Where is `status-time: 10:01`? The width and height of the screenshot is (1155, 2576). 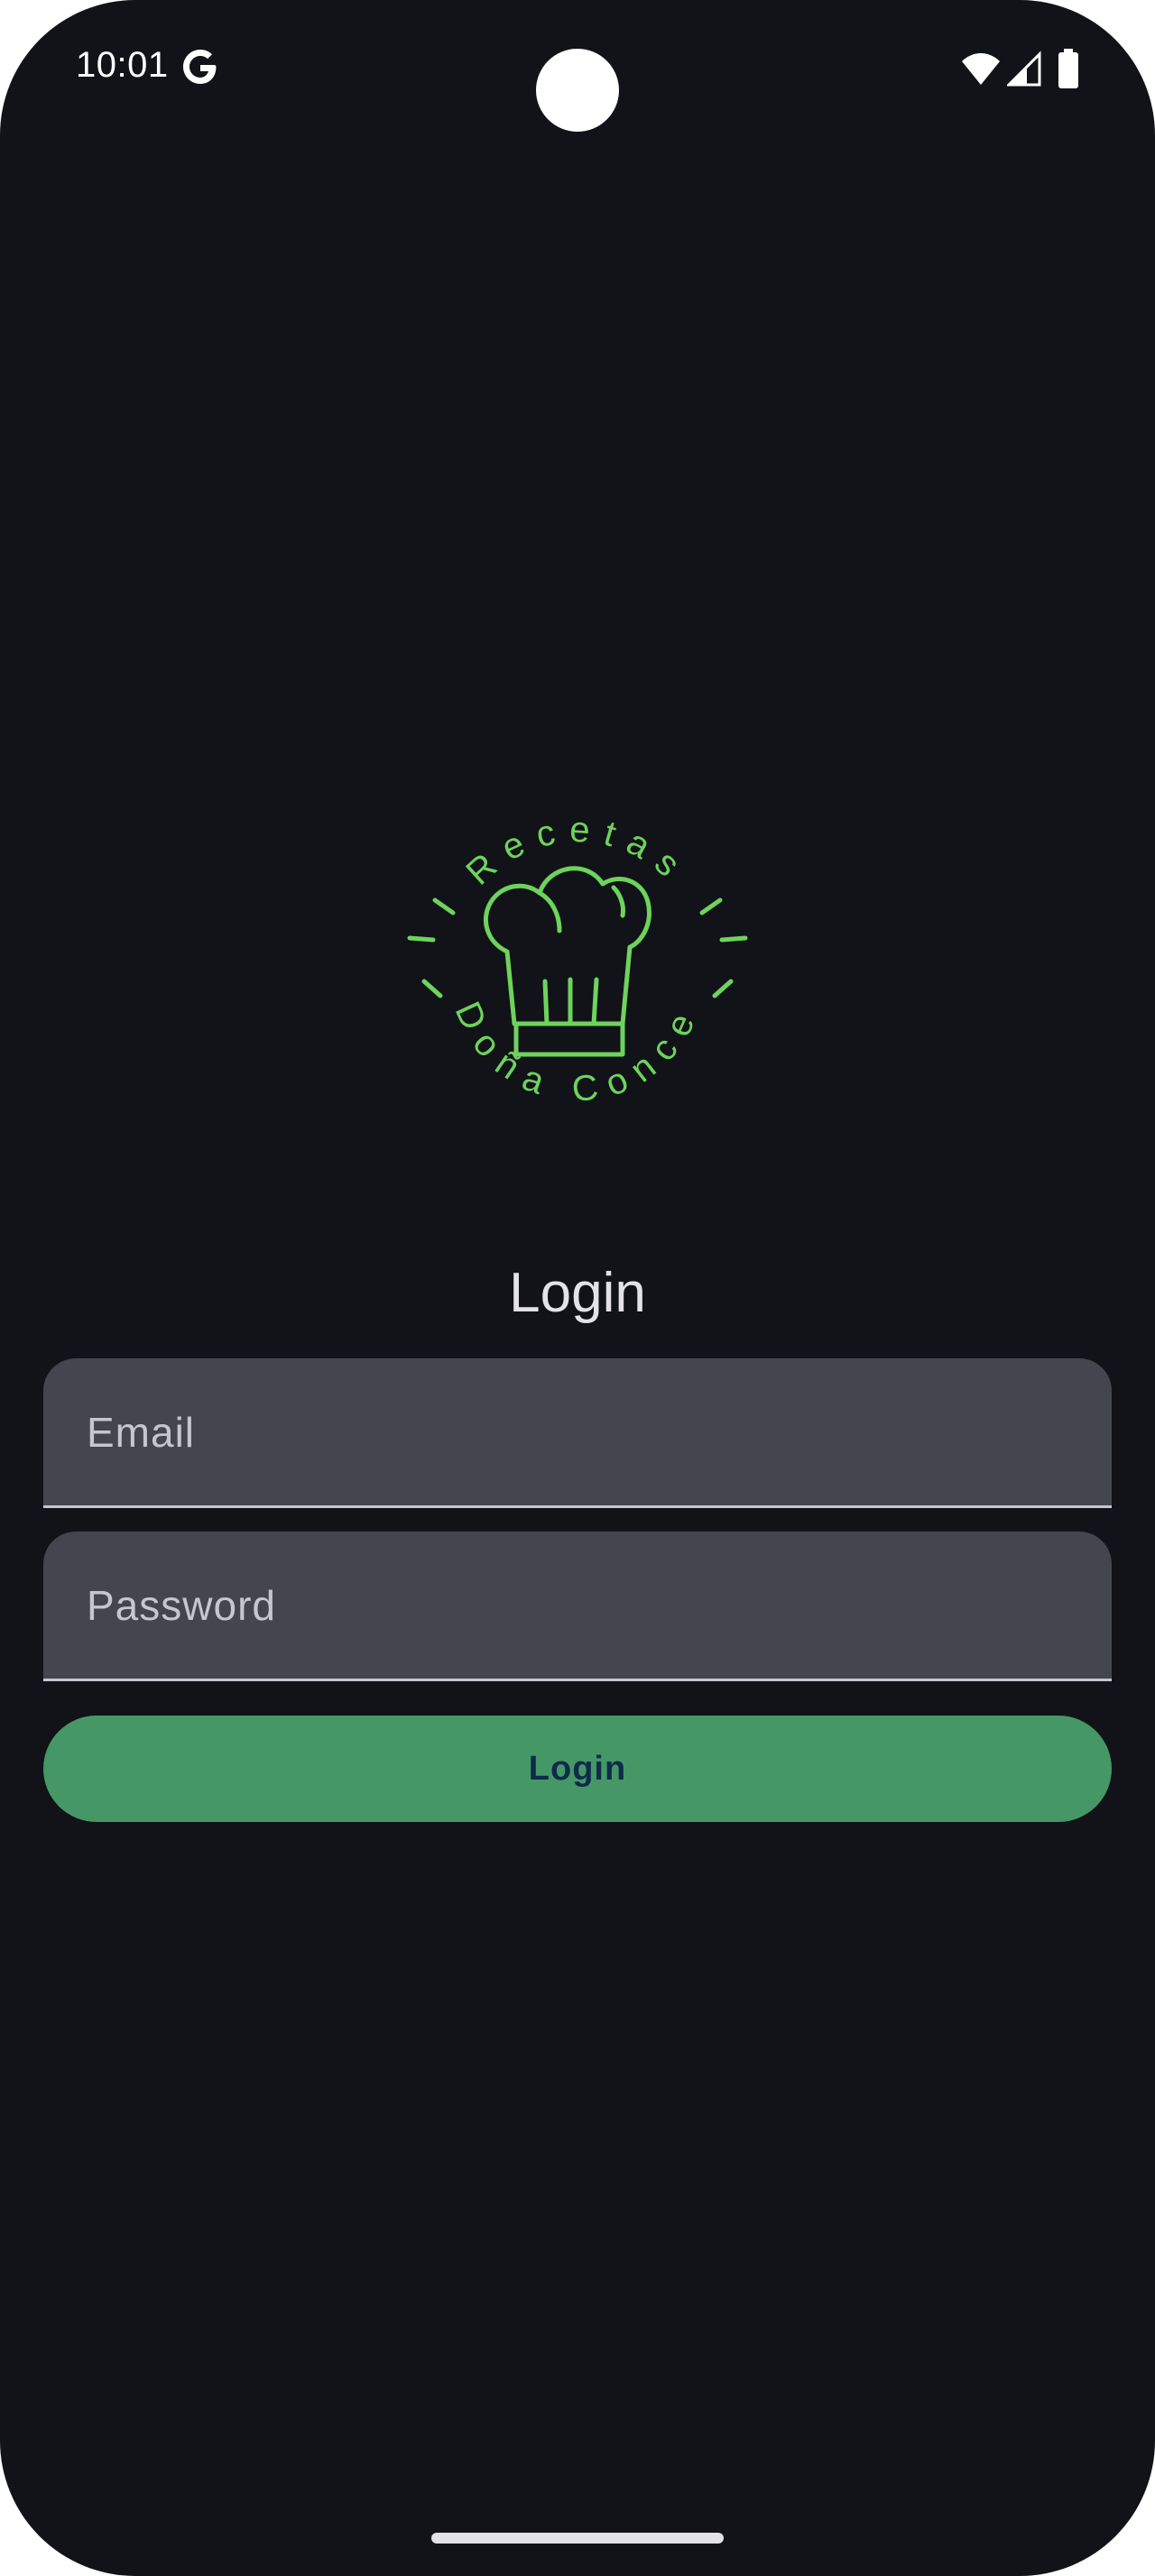 status-time: 10:01 is located at coordinates (122, 65).